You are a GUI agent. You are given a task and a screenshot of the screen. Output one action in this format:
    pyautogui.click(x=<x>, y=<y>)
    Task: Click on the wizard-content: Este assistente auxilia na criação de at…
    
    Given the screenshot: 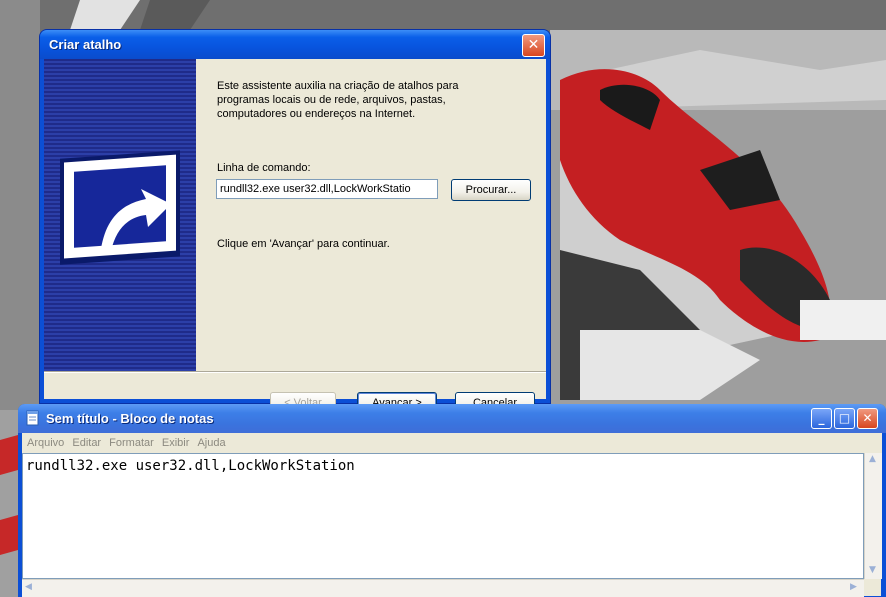 What is the action you would take?
    pyautogui.click(x=377, y=100)
    